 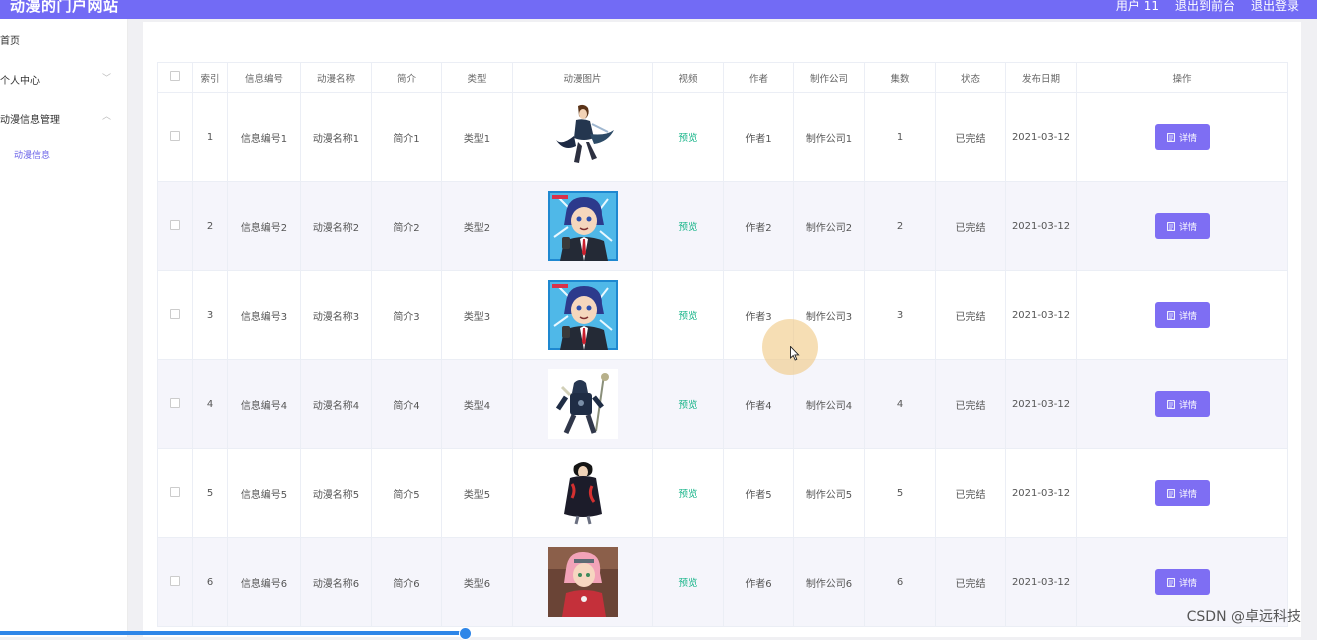 I want to click on col-header-actions: 操作, so click(x=1182, y=77).